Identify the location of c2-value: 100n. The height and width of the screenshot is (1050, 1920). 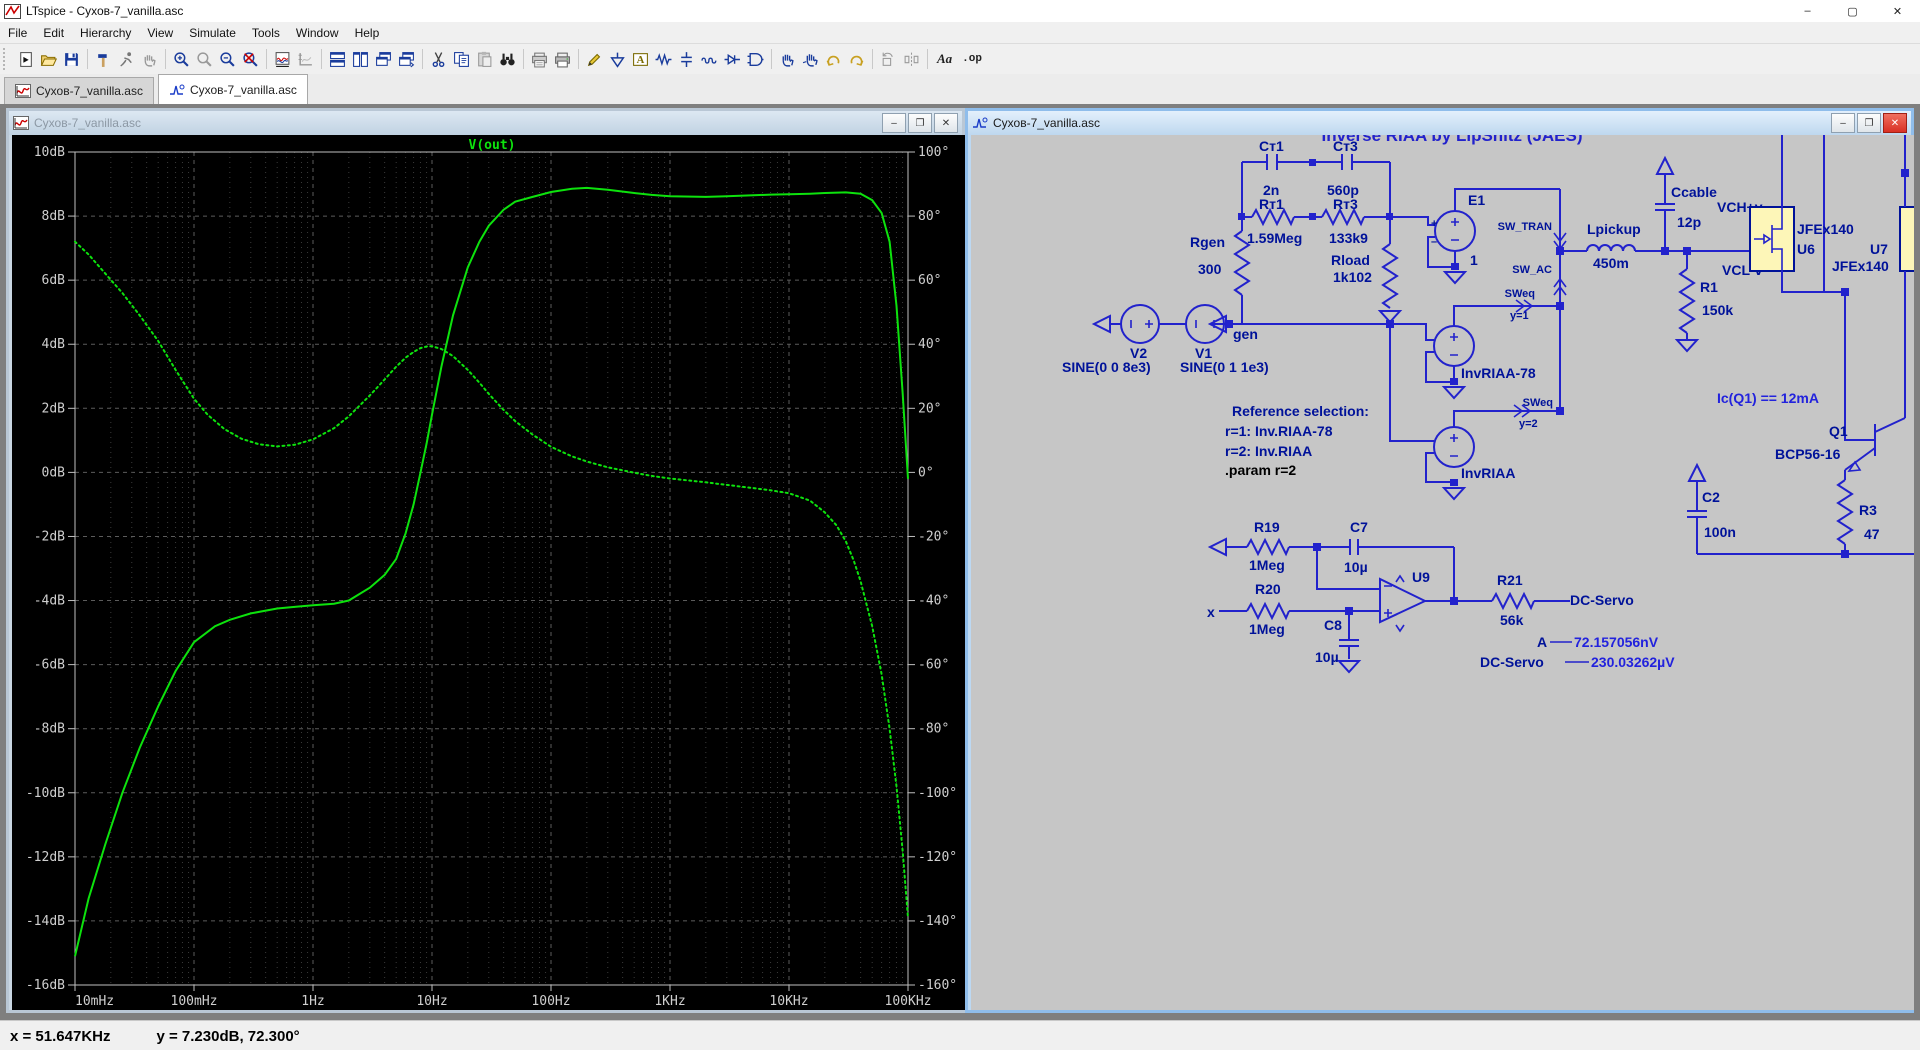
(1720, 532).